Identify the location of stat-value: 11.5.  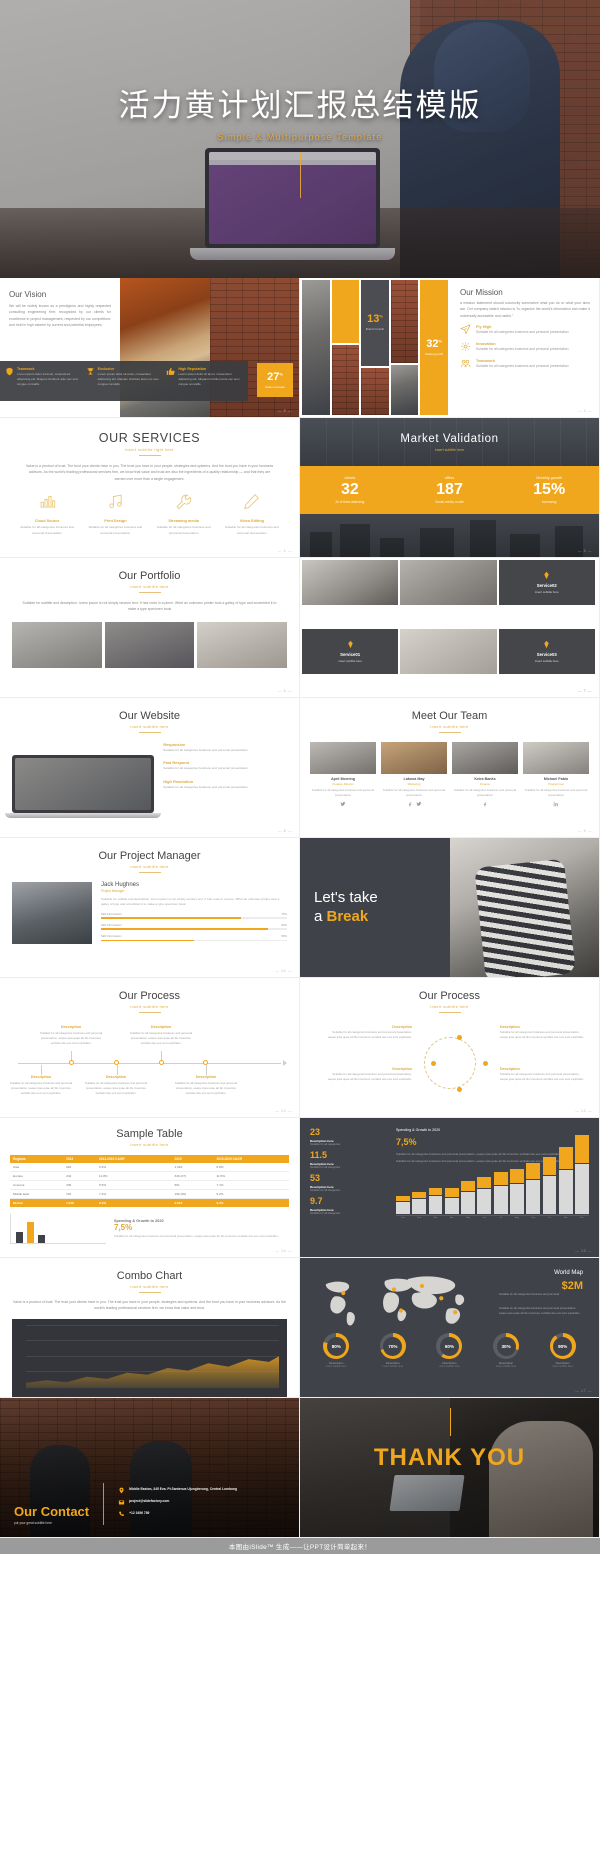
(319, 1154).